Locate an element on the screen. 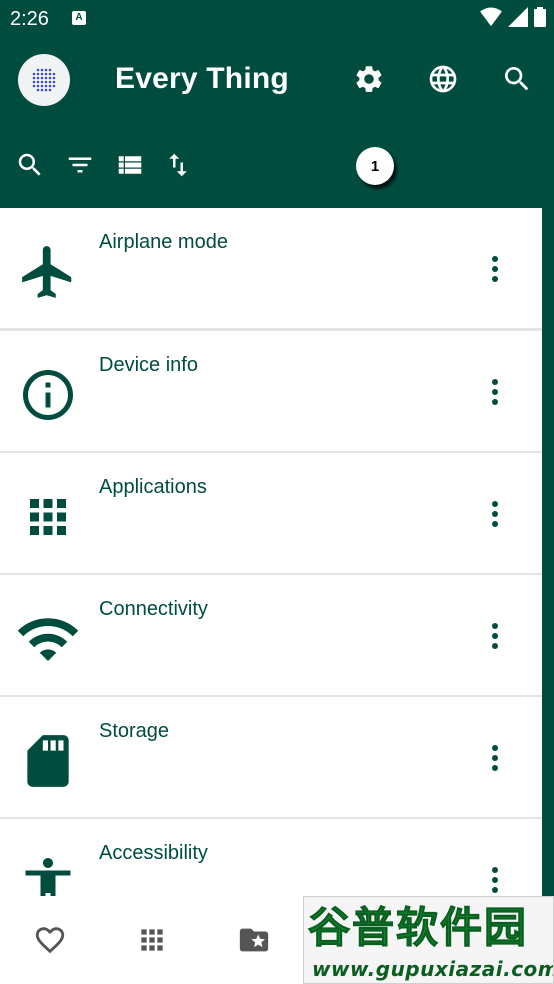  list-item-label: Storage is located at coordinates (134, 731).